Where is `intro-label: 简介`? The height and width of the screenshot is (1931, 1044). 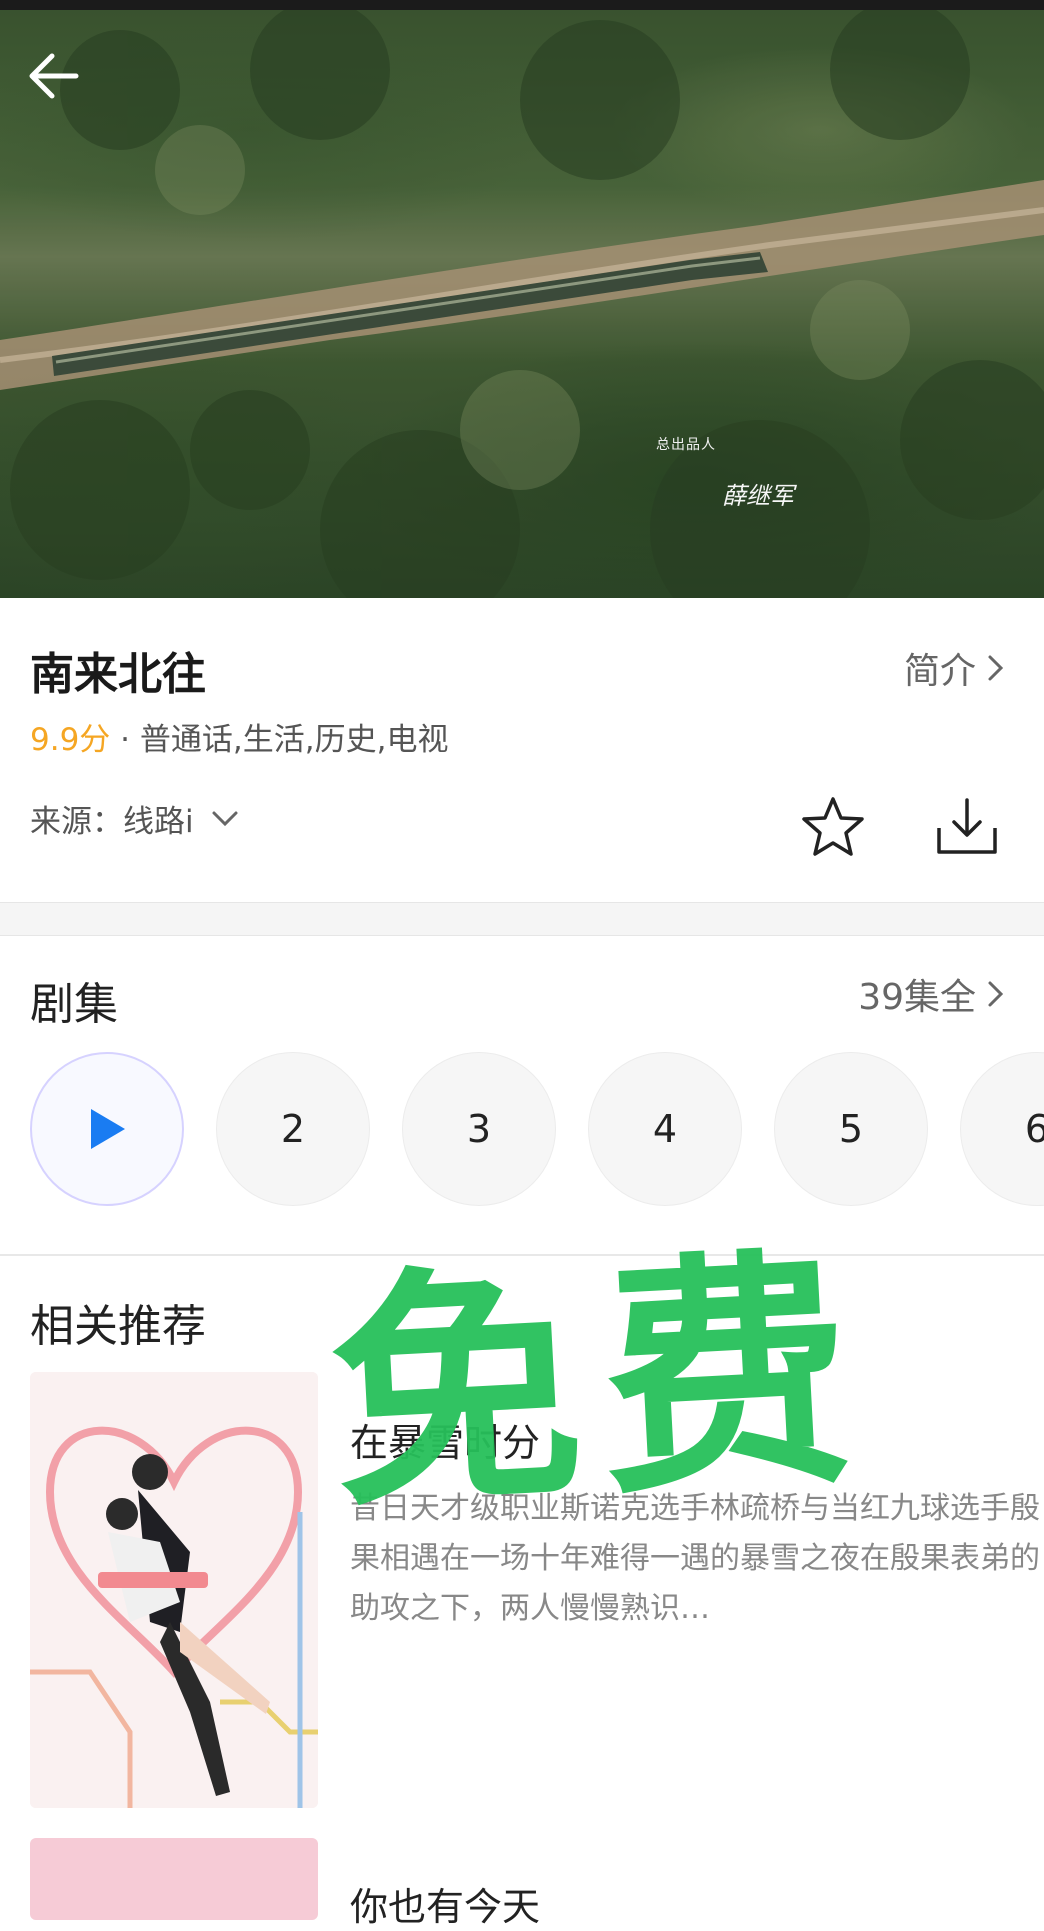 intro-label: 简介 is located at coordinates (939, 671).